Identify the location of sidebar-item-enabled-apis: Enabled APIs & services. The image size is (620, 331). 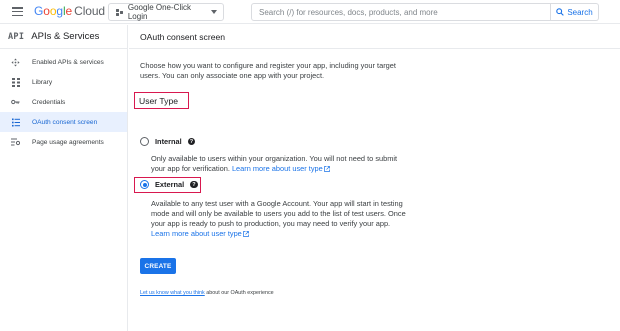
(63, 62).